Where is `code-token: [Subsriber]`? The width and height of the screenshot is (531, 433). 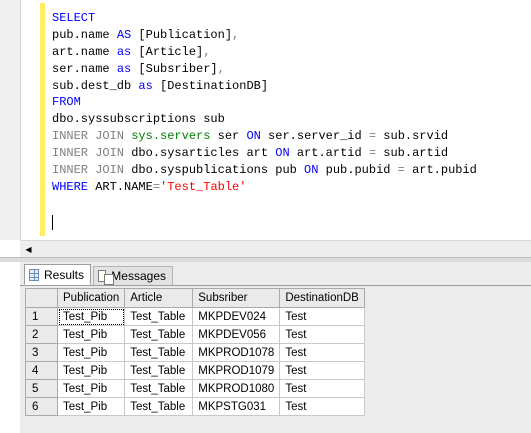 code-token: [Subsriber] is located at coordinates (174, 68).